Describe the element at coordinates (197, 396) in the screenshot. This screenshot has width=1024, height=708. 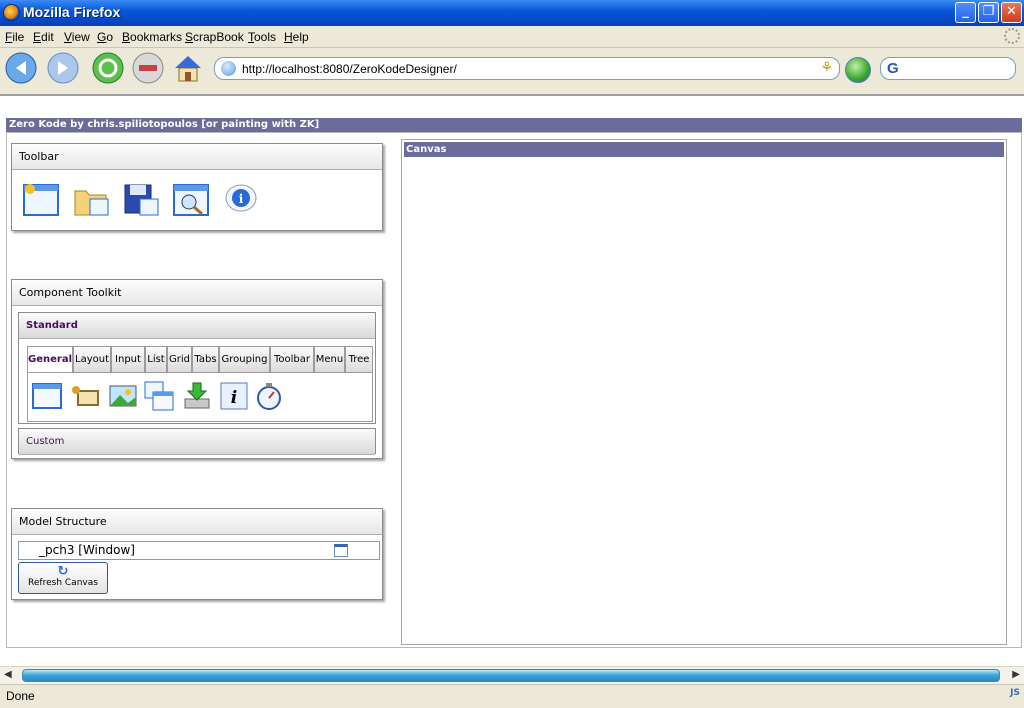
I see `fileupload-icon` at that location.